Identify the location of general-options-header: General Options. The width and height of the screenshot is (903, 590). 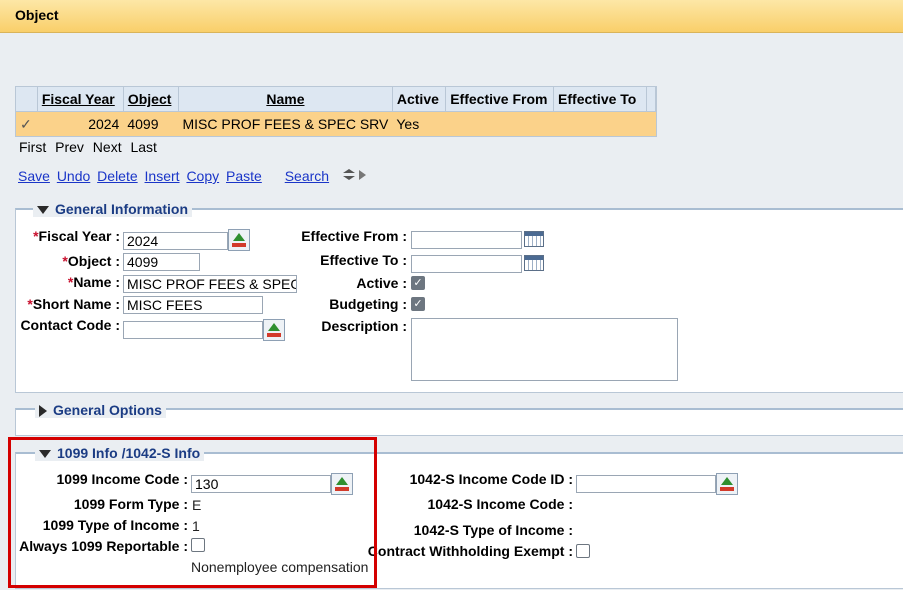
(100, 410).